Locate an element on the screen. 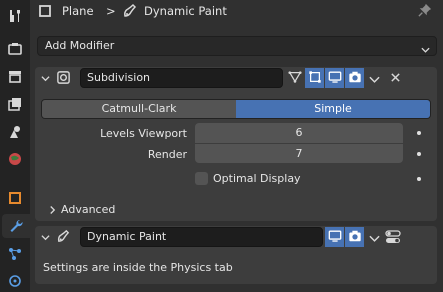  view-layer-tab-icon is located at coordinates (15, 104).